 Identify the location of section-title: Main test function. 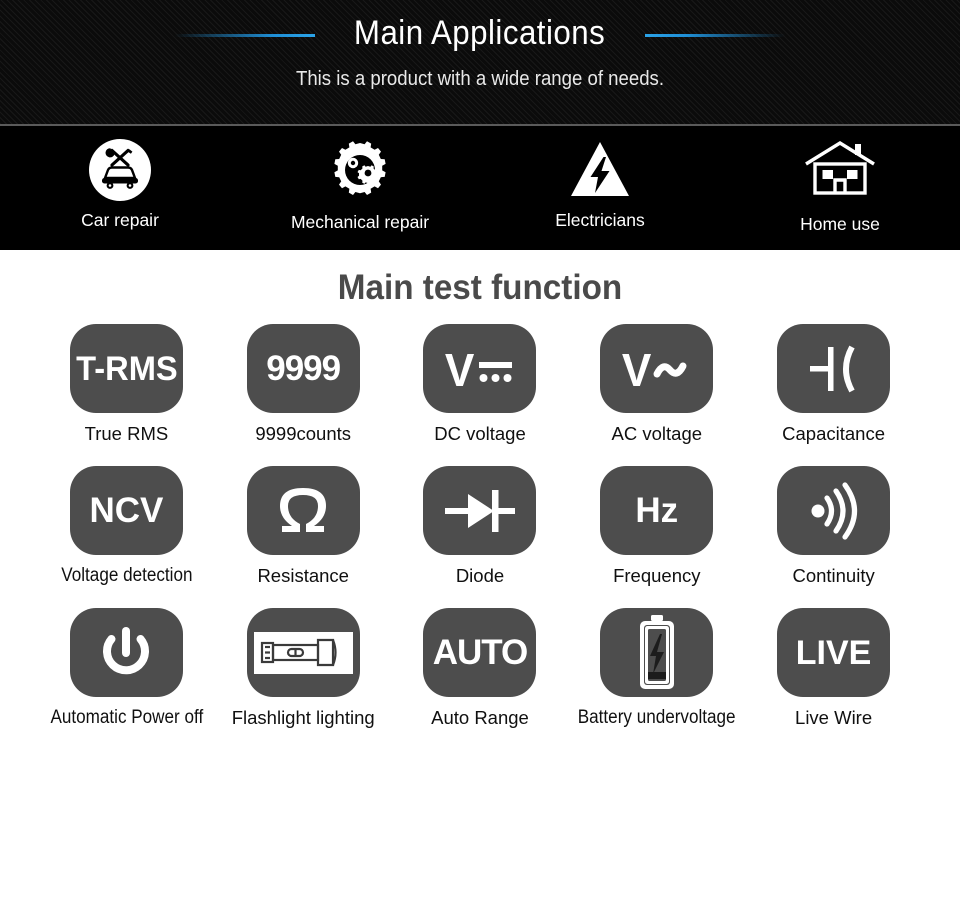
(480, 287).